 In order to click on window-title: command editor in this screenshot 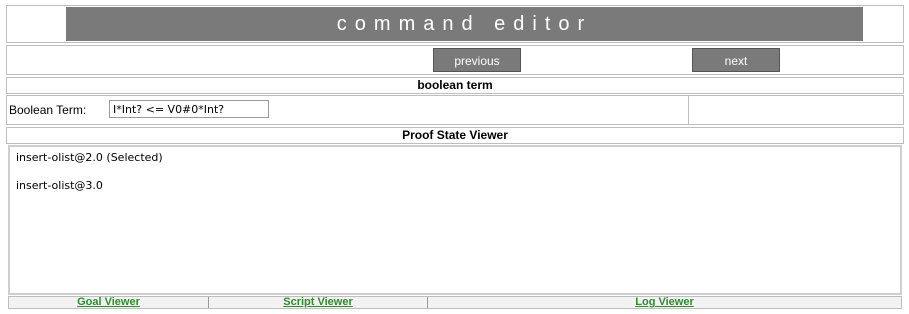, I will do `click(464, 24)`.